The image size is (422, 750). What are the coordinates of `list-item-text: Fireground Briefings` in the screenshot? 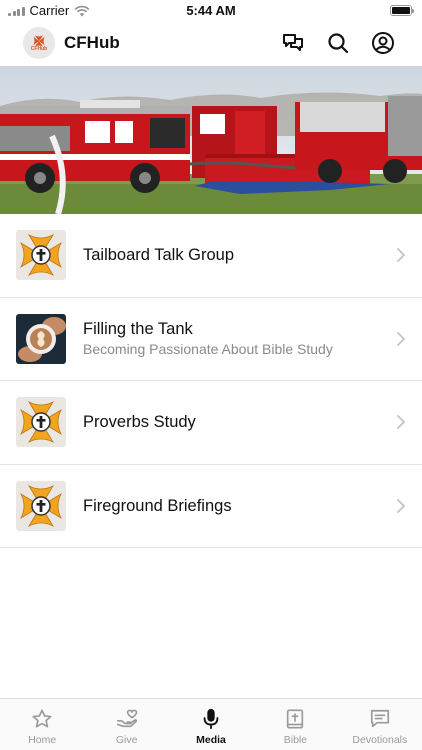 It's located at (232, 506).